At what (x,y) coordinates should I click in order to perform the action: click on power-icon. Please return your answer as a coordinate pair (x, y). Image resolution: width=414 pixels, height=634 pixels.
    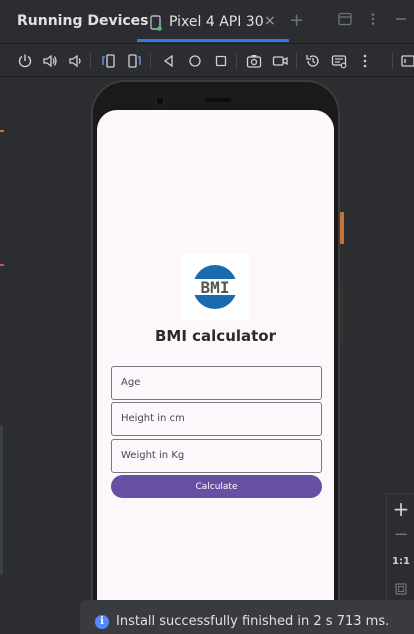
    Looking at the image, I should click on (25, 61).